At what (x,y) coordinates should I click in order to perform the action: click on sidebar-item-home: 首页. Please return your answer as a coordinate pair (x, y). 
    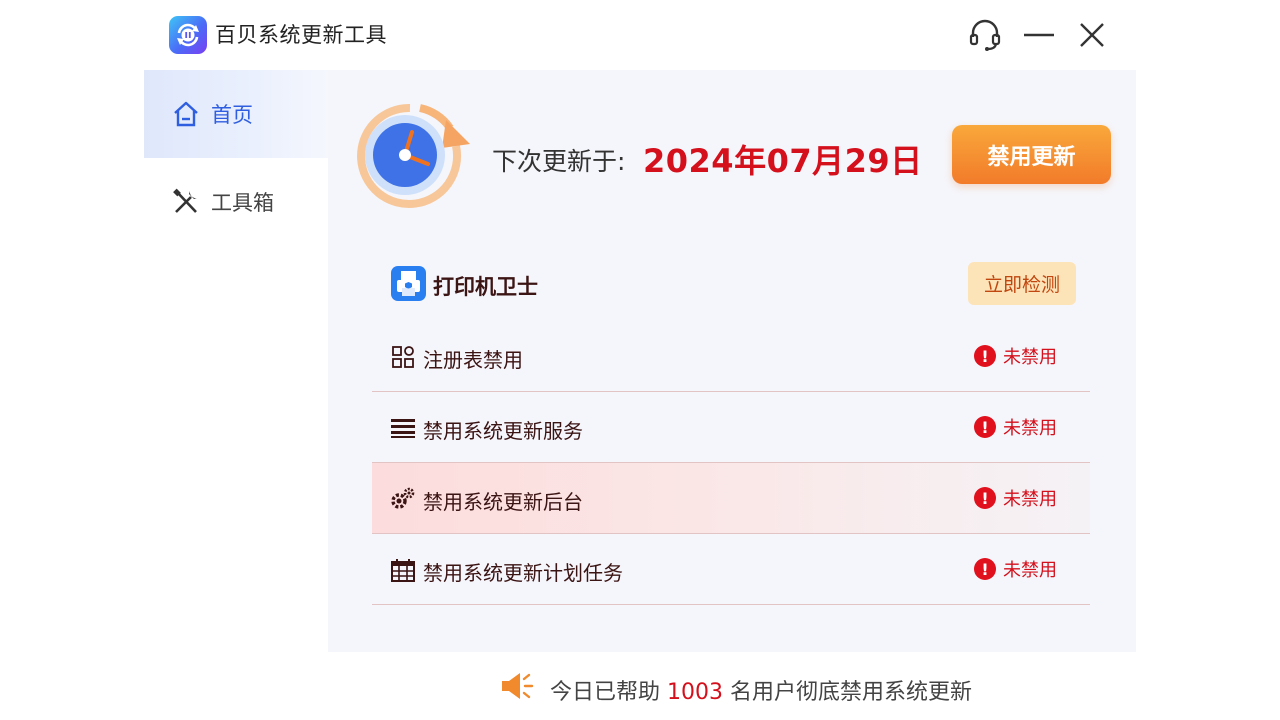
    Looking at the image, I should click on (236, 114).